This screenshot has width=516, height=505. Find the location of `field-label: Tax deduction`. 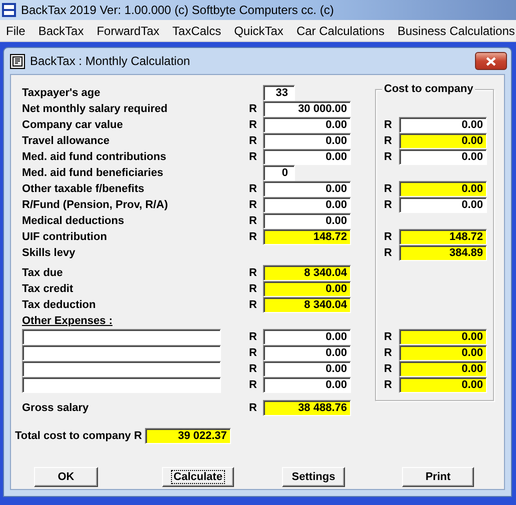

field-label: Tax deduction is located at coordinates (59, 305).